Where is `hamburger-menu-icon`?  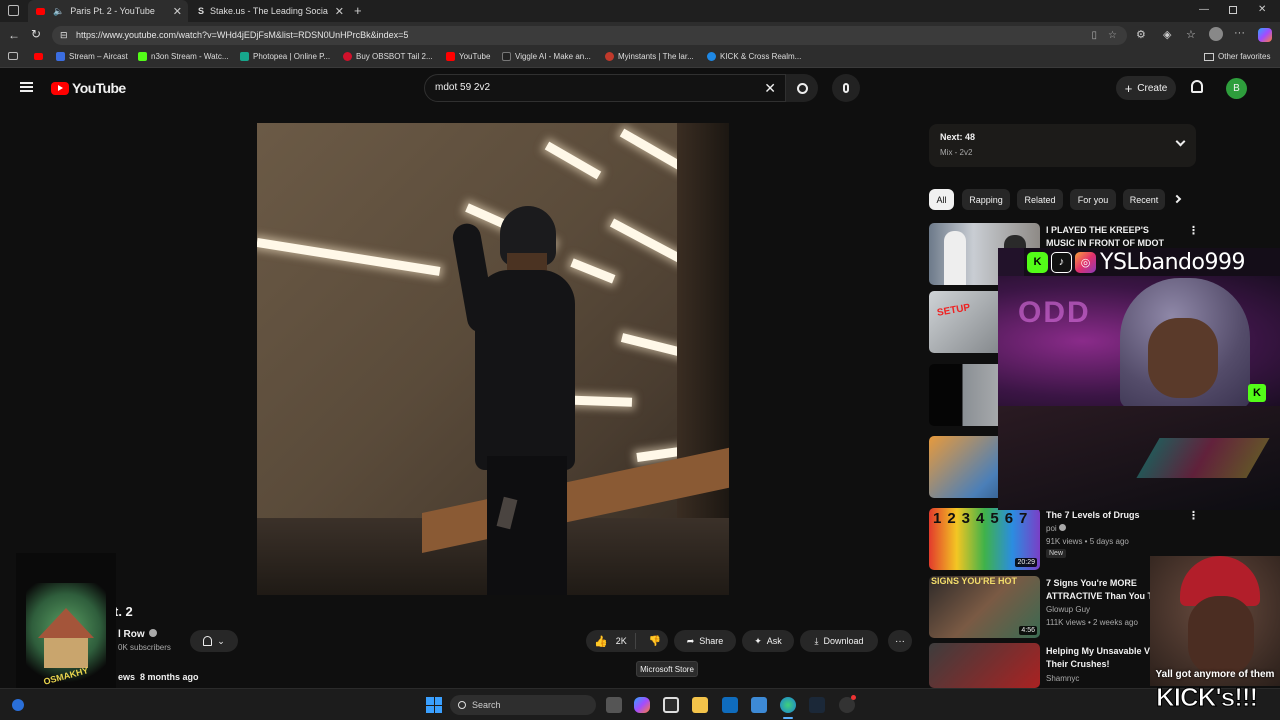 hamburger-menu-icon is located at coordinates (26, 87).